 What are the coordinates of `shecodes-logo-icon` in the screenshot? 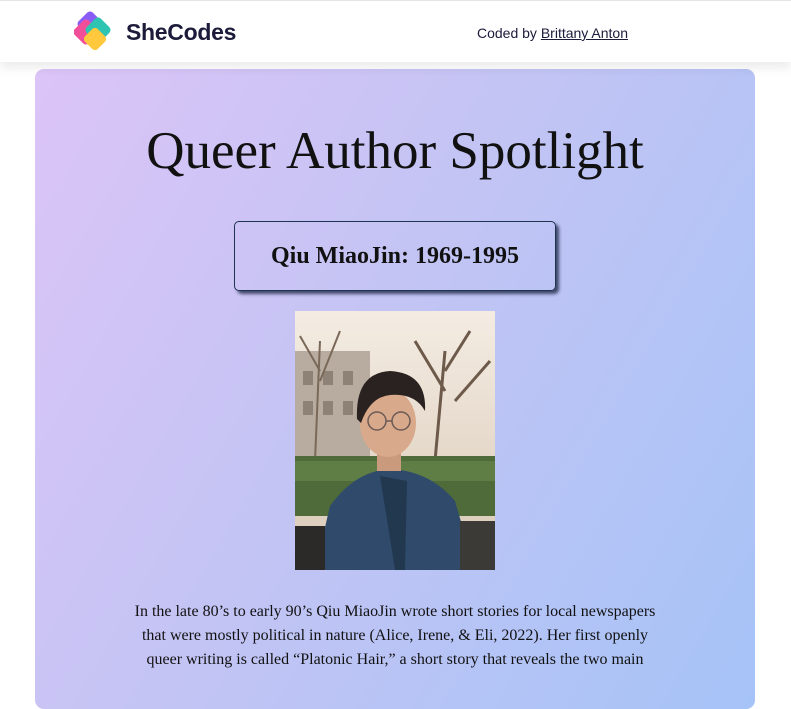 It's located at (92, 31).